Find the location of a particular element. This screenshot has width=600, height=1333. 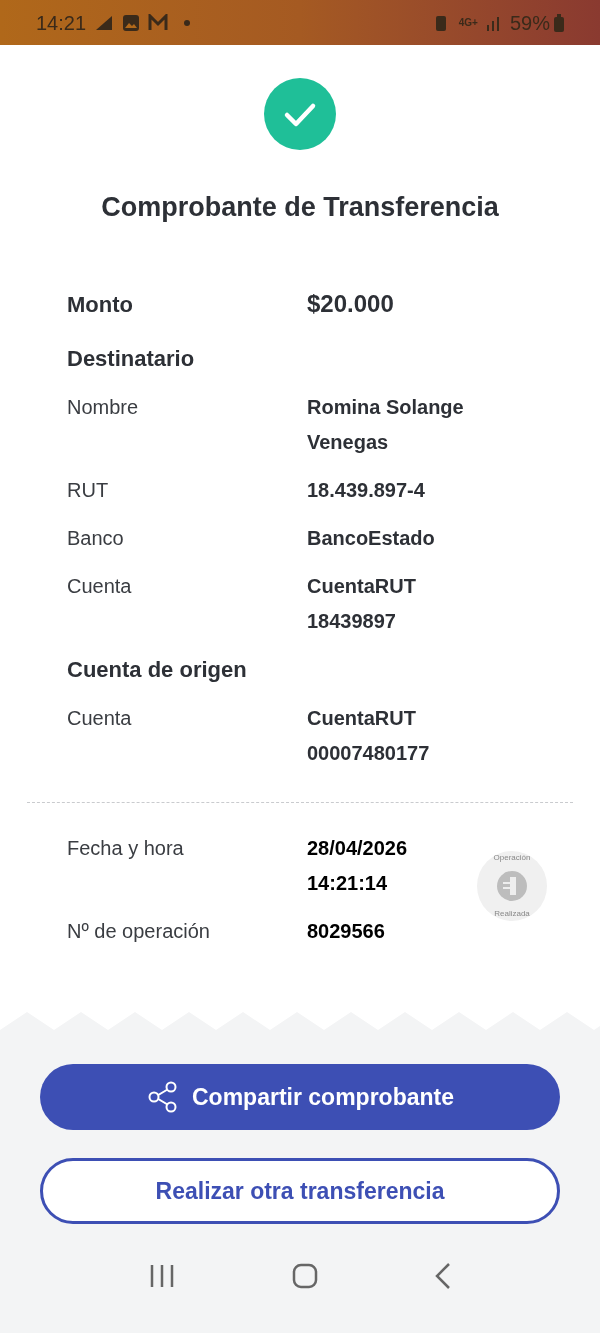

transfer-button: Realizar otra transferencia is located at coordinates (300, 1191).